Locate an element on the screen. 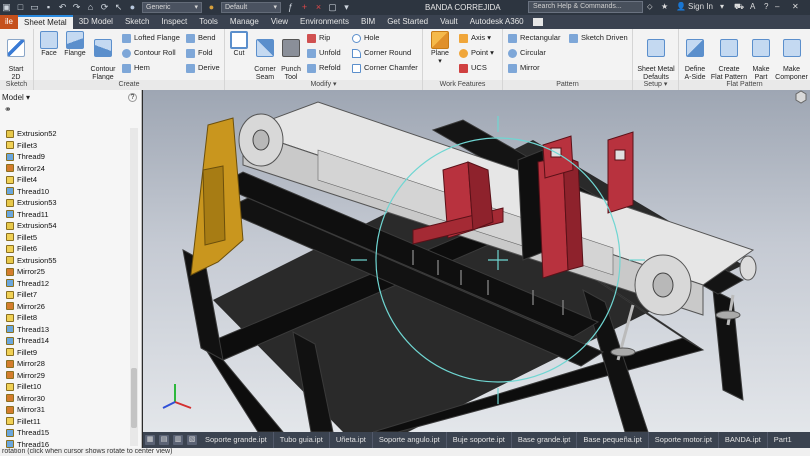  scrollbar-thumb is located at coordinates (134, 398).